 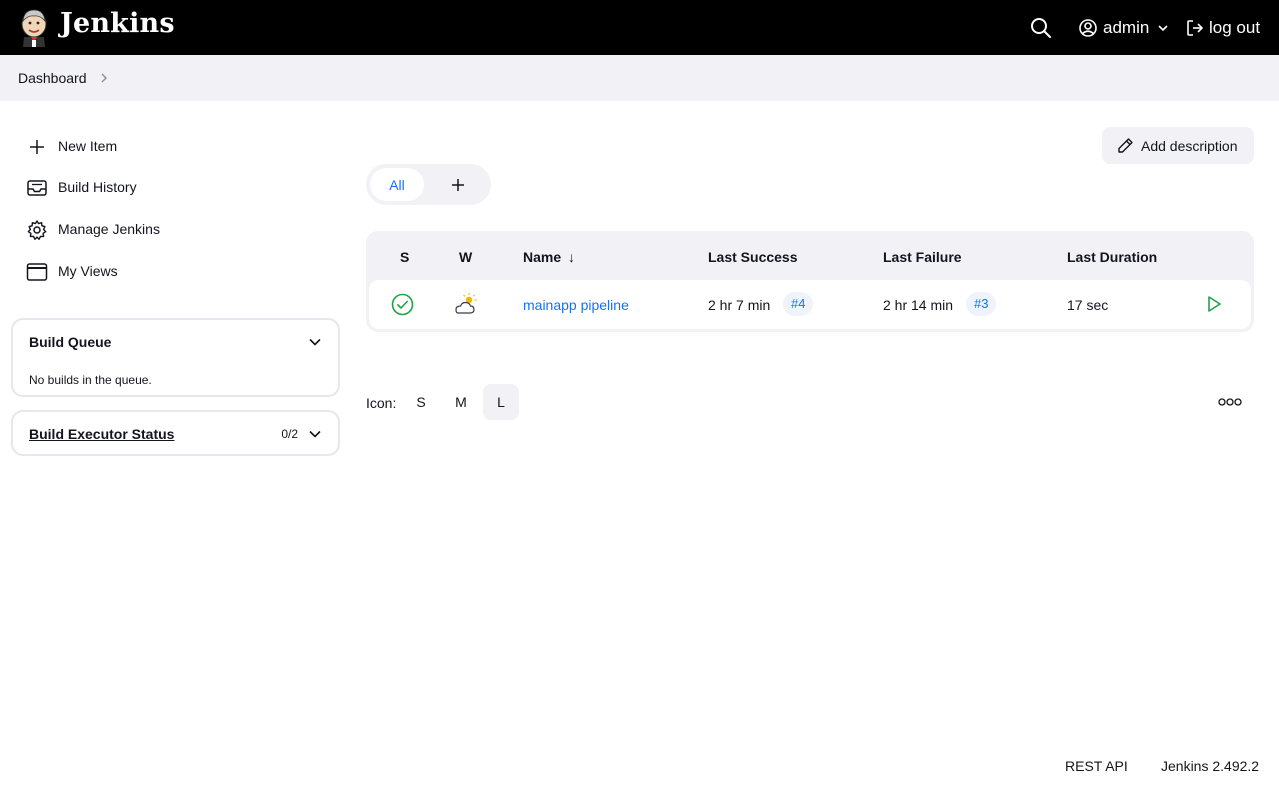 I want to click on icon-size-l-button: L, so click(x=501, y=402).